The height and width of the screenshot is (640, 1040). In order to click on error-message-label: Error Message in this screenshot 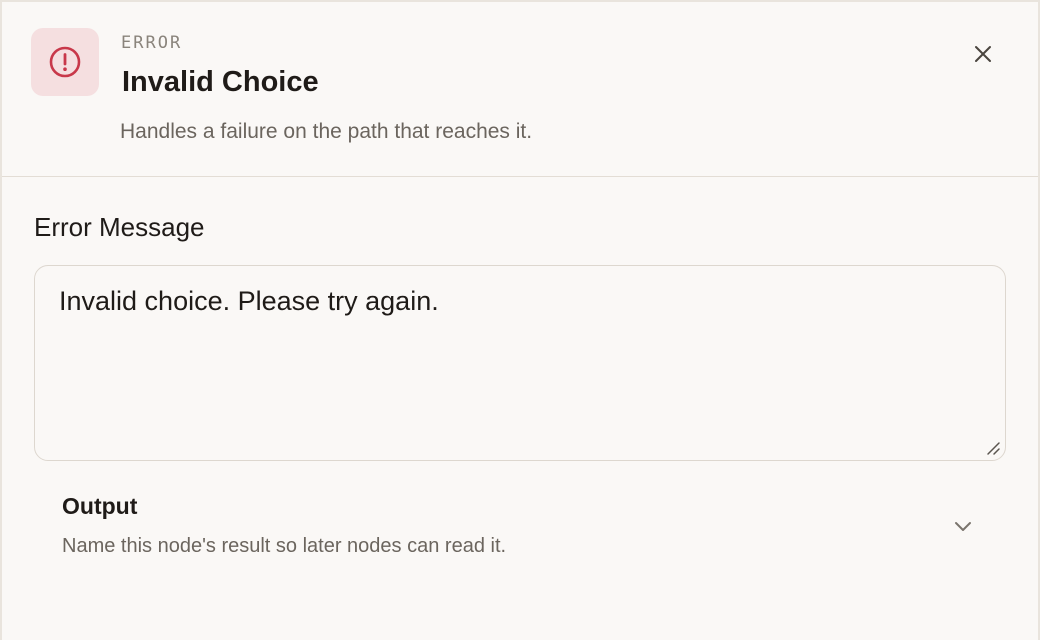, I will do `click(119, 227)`.